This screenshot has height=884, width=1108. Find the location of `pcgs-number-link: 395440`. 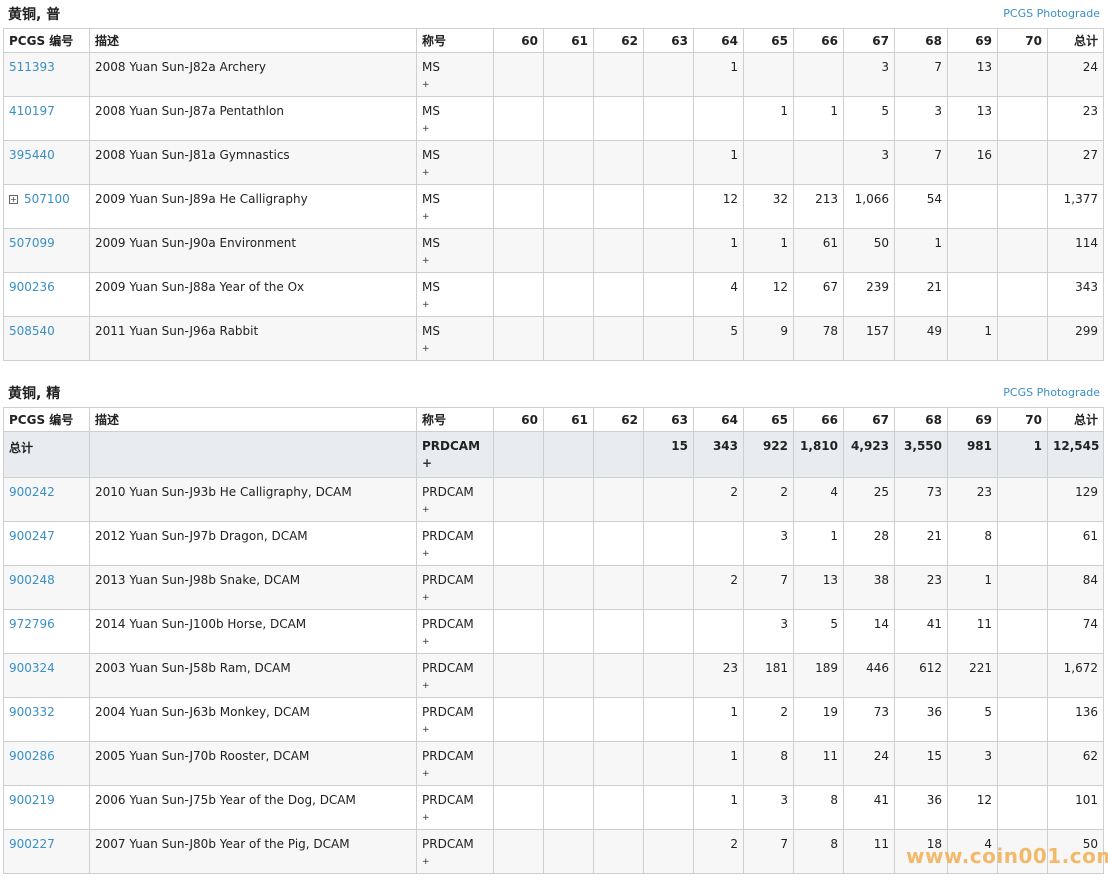

pcgs-number-link: 395440 is located at coordinates (32, 155).